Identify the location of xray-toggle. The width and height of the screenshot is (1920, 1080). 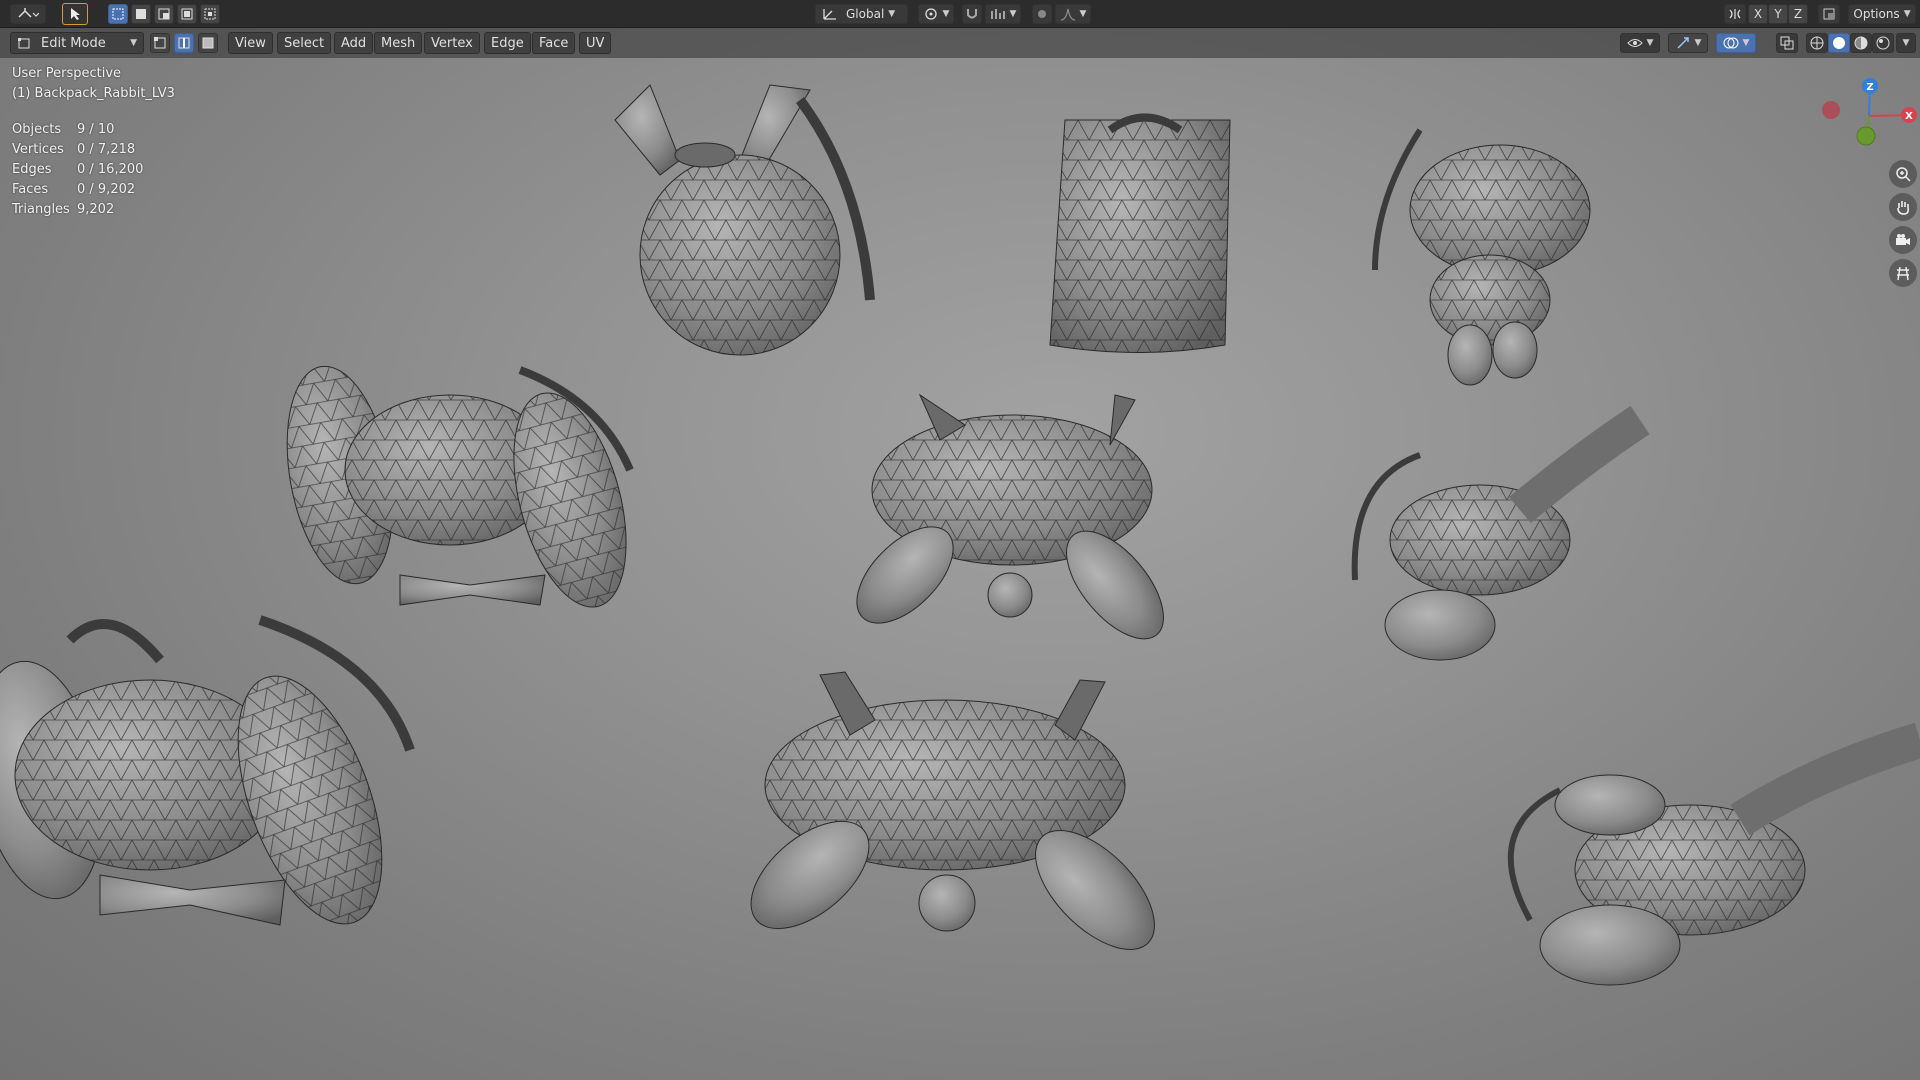
(1787, 43).